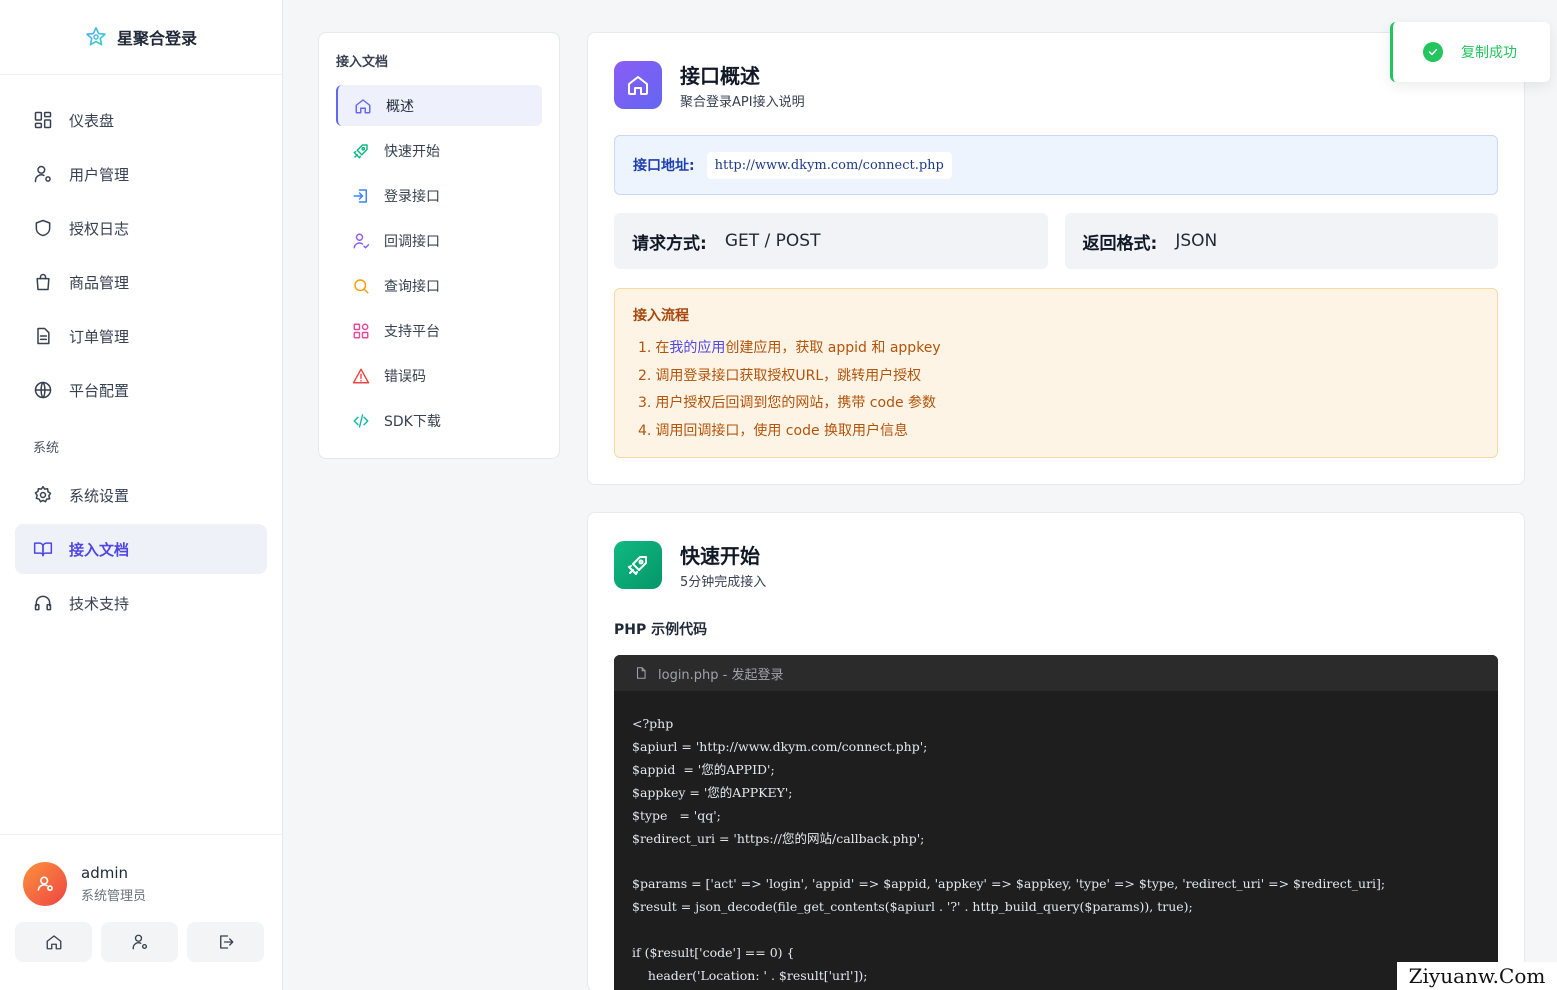  I want to click on grid-icon, so click(361, 330).